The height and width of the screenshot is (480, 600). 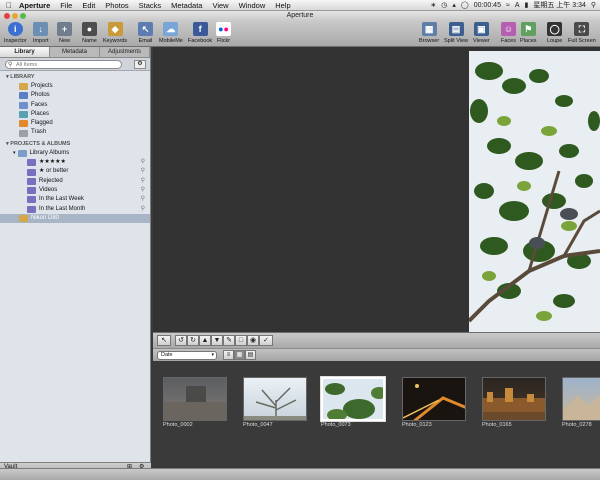 I want to click on crop-tool-icon: □, so click(x=241, y=340).